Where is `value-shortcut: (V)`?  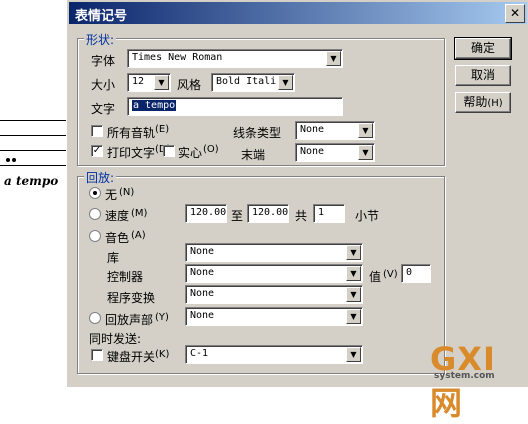
value-shortcut: (V) is located at coordinates (390, 274).